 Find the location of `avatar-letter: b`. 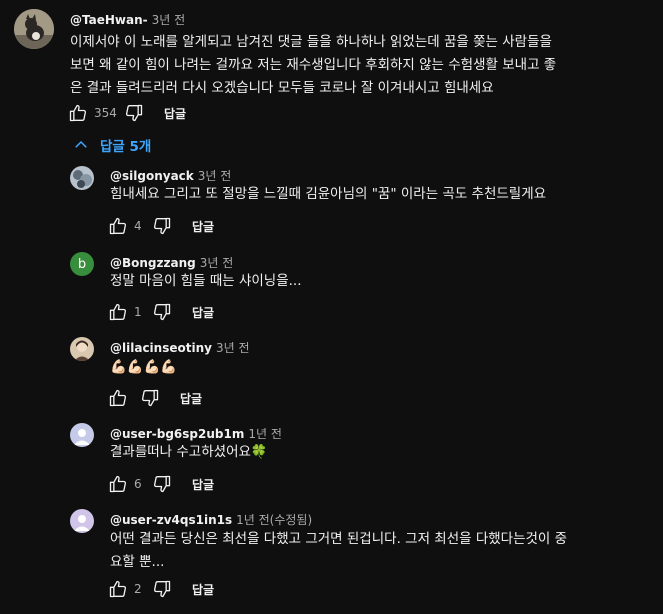

avatar-letter: b is located at coordinates (82, 264).